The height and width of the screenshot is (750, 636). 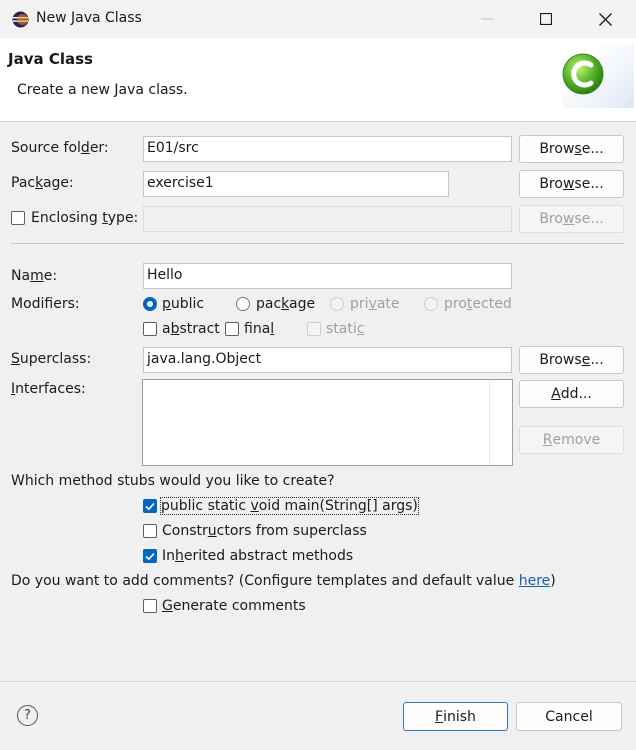 I want to click on modifier-public-radio, so click(x=150, y=304).